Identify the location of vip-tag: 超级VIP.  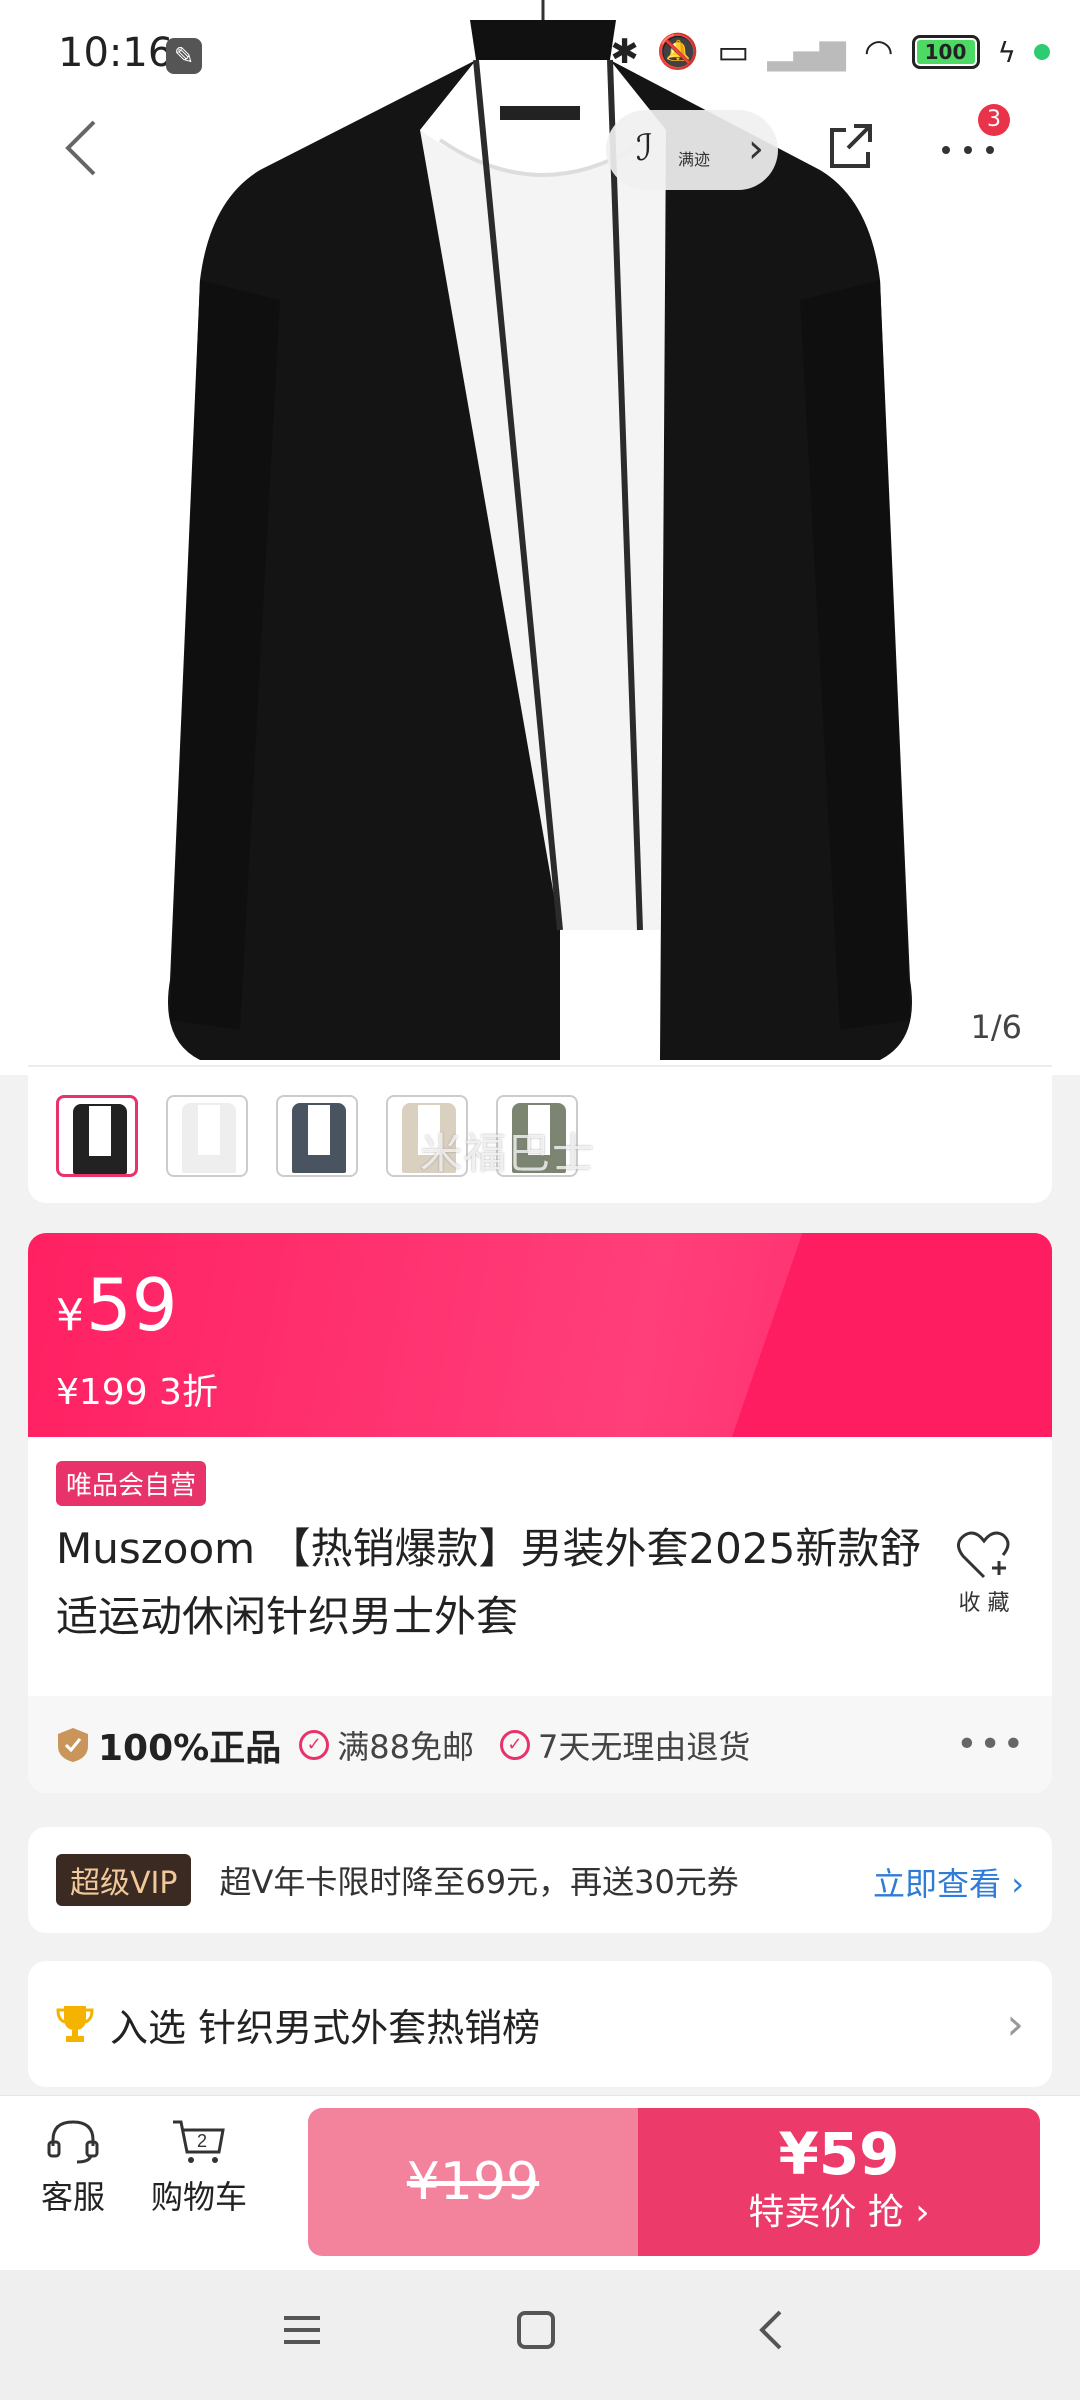
(124, 1880).